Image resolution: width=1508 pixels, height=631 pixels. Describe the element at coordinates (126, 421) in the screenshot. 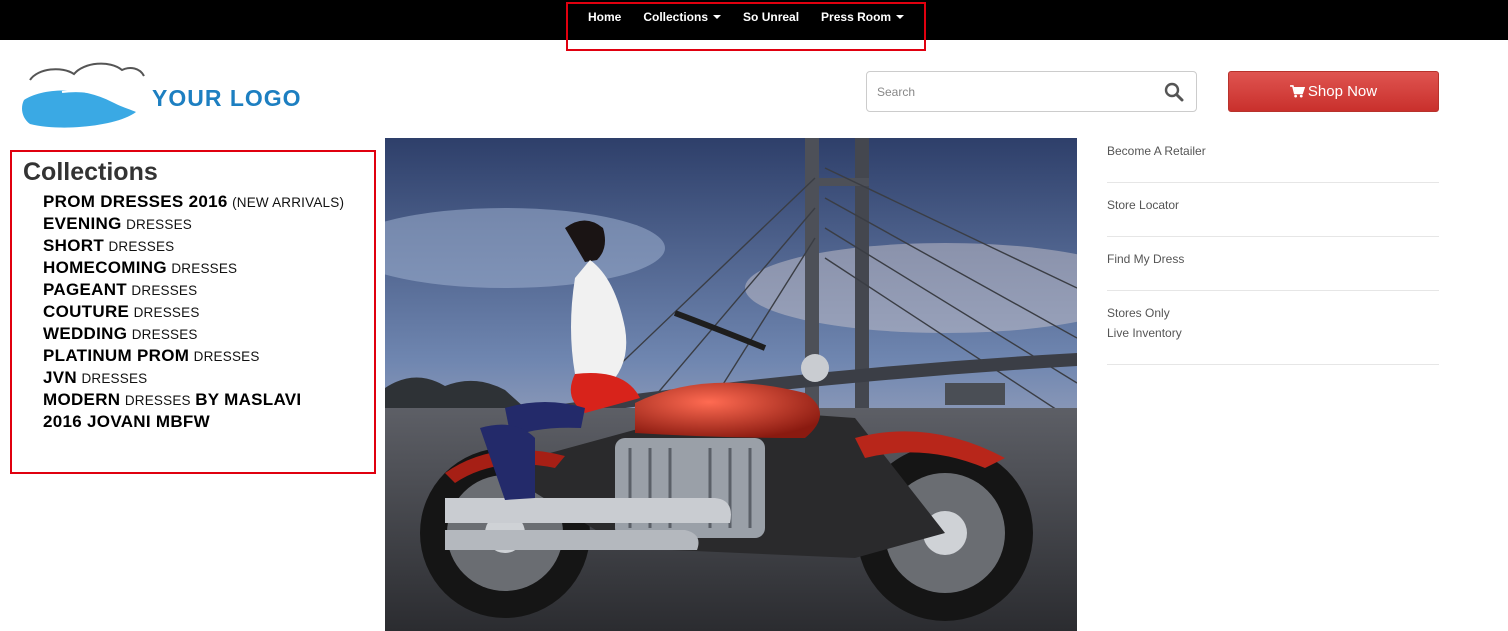

I see `collection-name: 2016 JOVANI MBFW` at that location.